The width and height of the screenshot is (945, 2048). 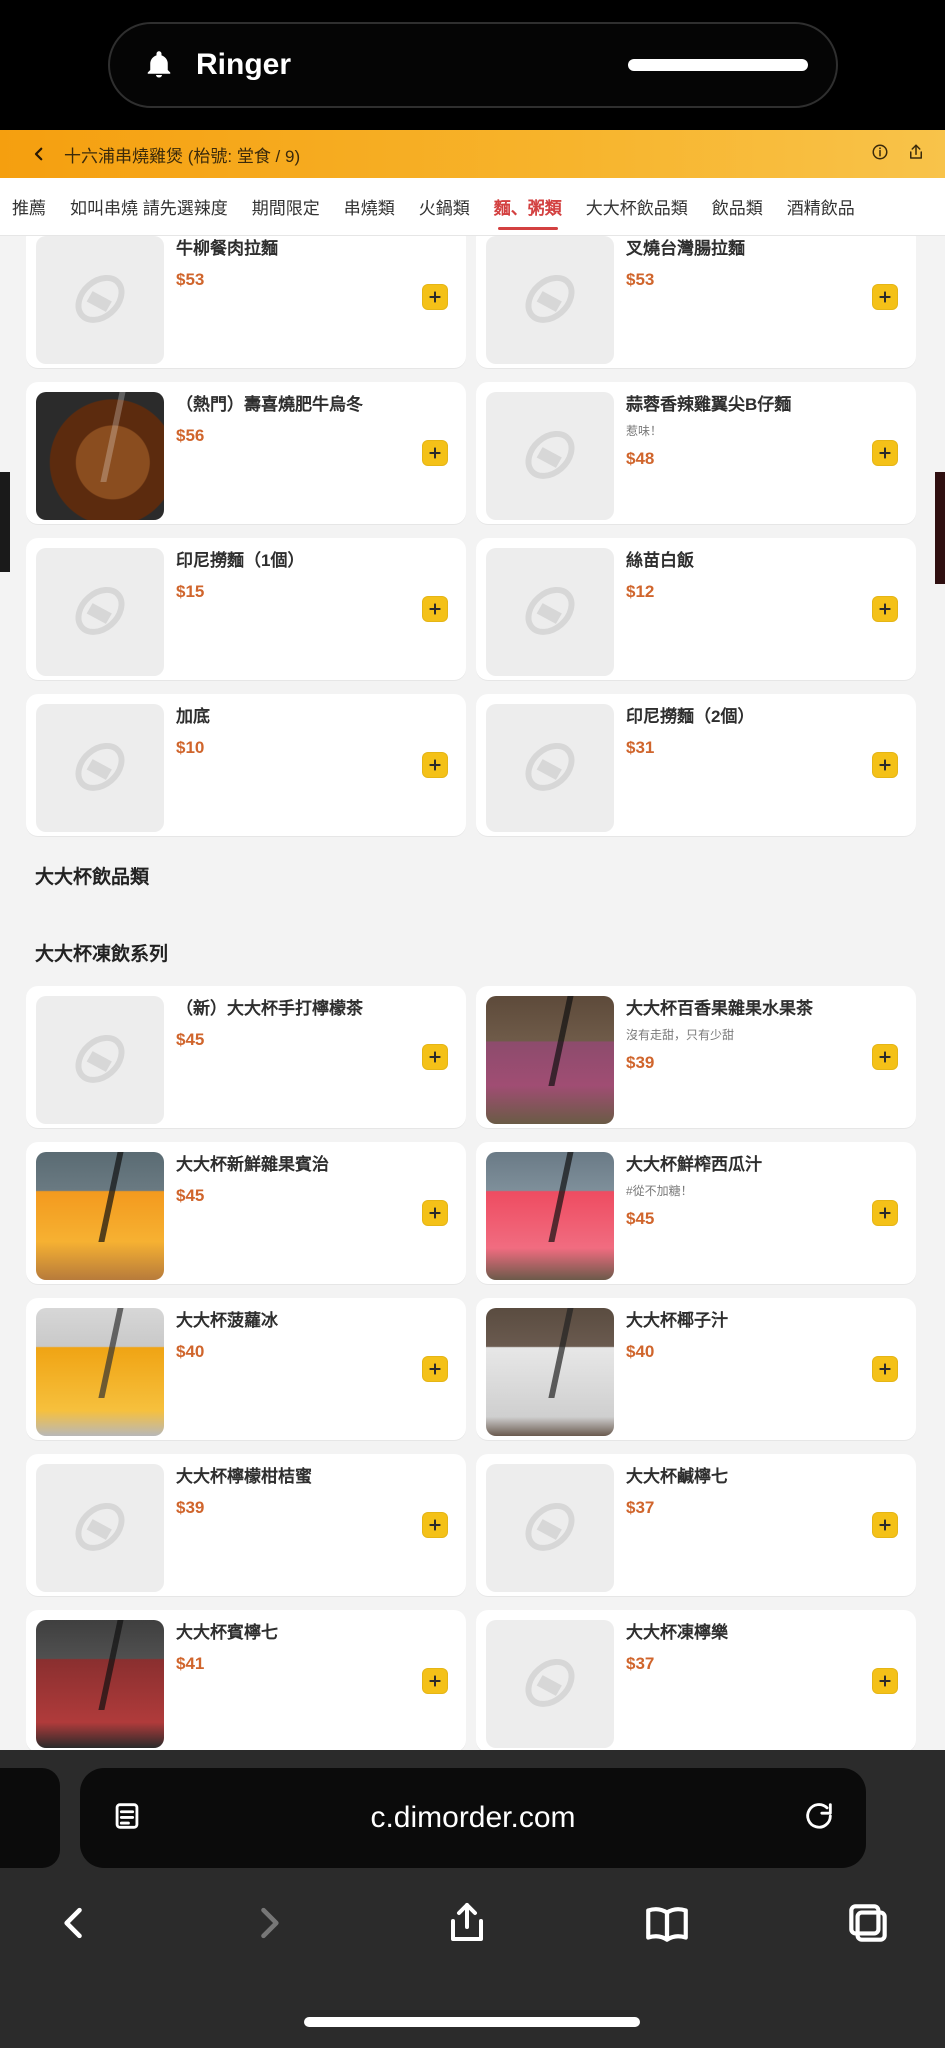 I want to click on tab-skewer-spice: 如叫串燒 請先選辣度, so click(x=149, y=206).